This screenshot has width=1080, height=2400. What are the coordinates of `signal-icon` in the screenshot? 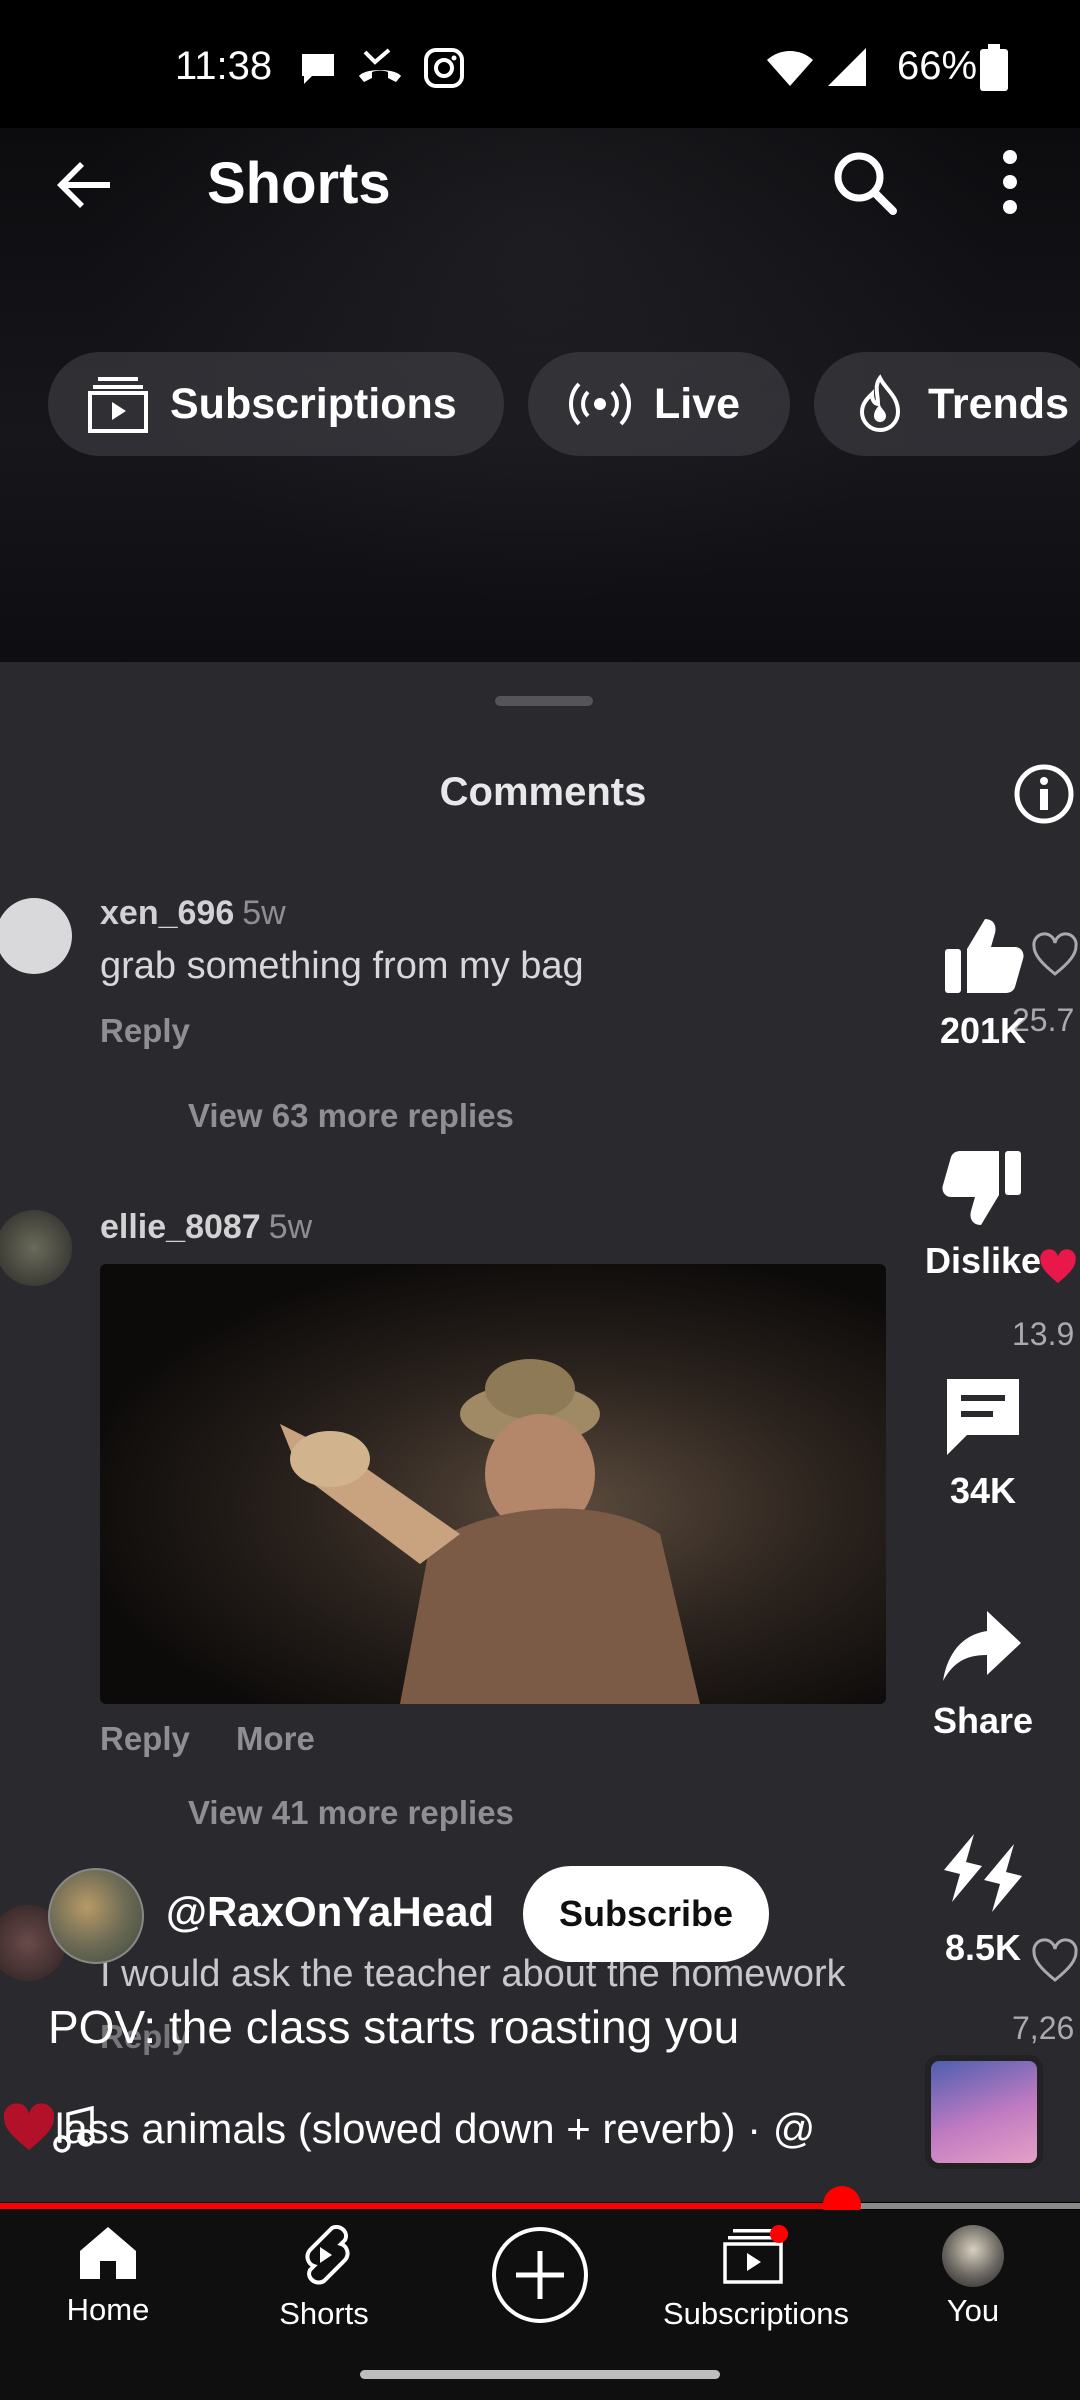 It's located at (847, 67).